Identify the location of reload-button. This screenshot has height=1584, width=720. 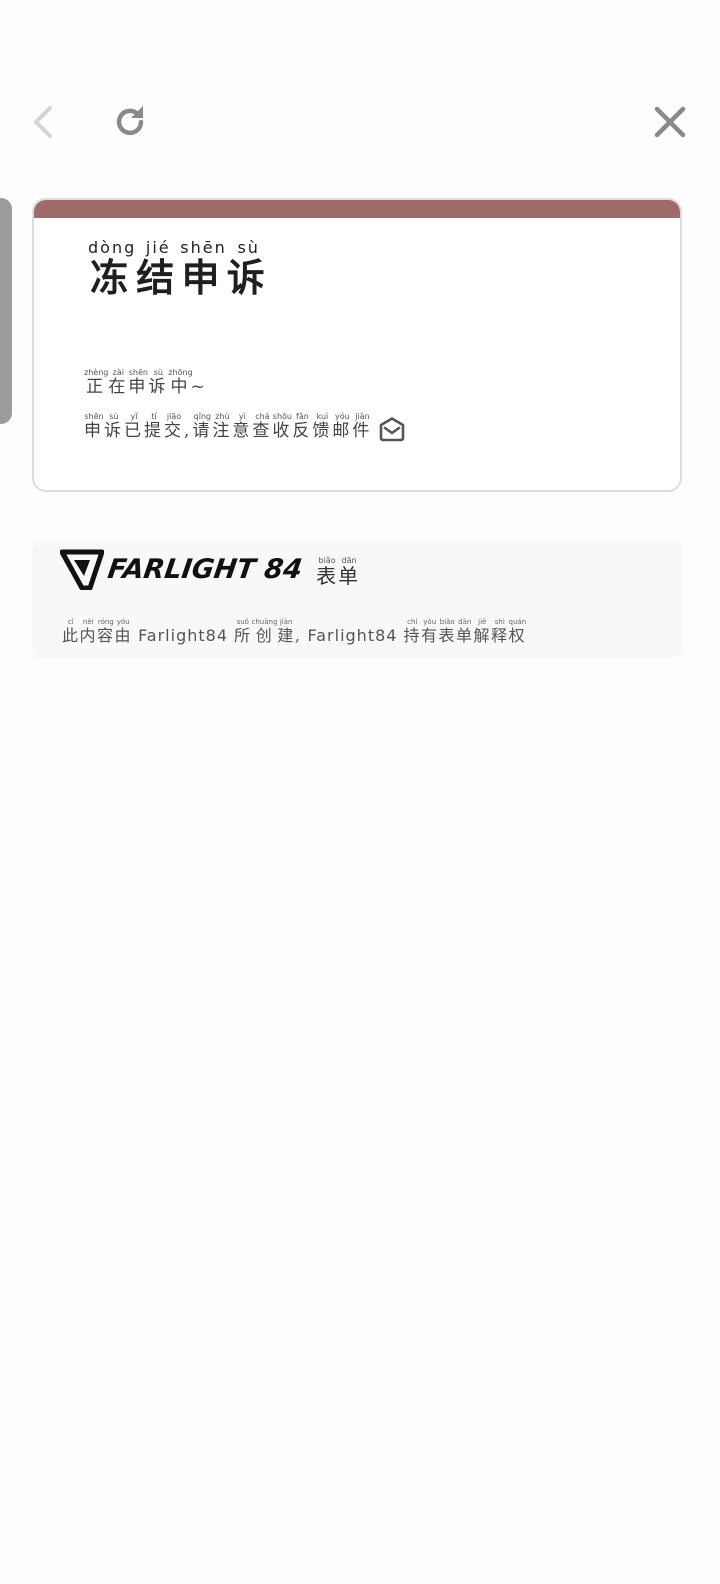
(130, 122).